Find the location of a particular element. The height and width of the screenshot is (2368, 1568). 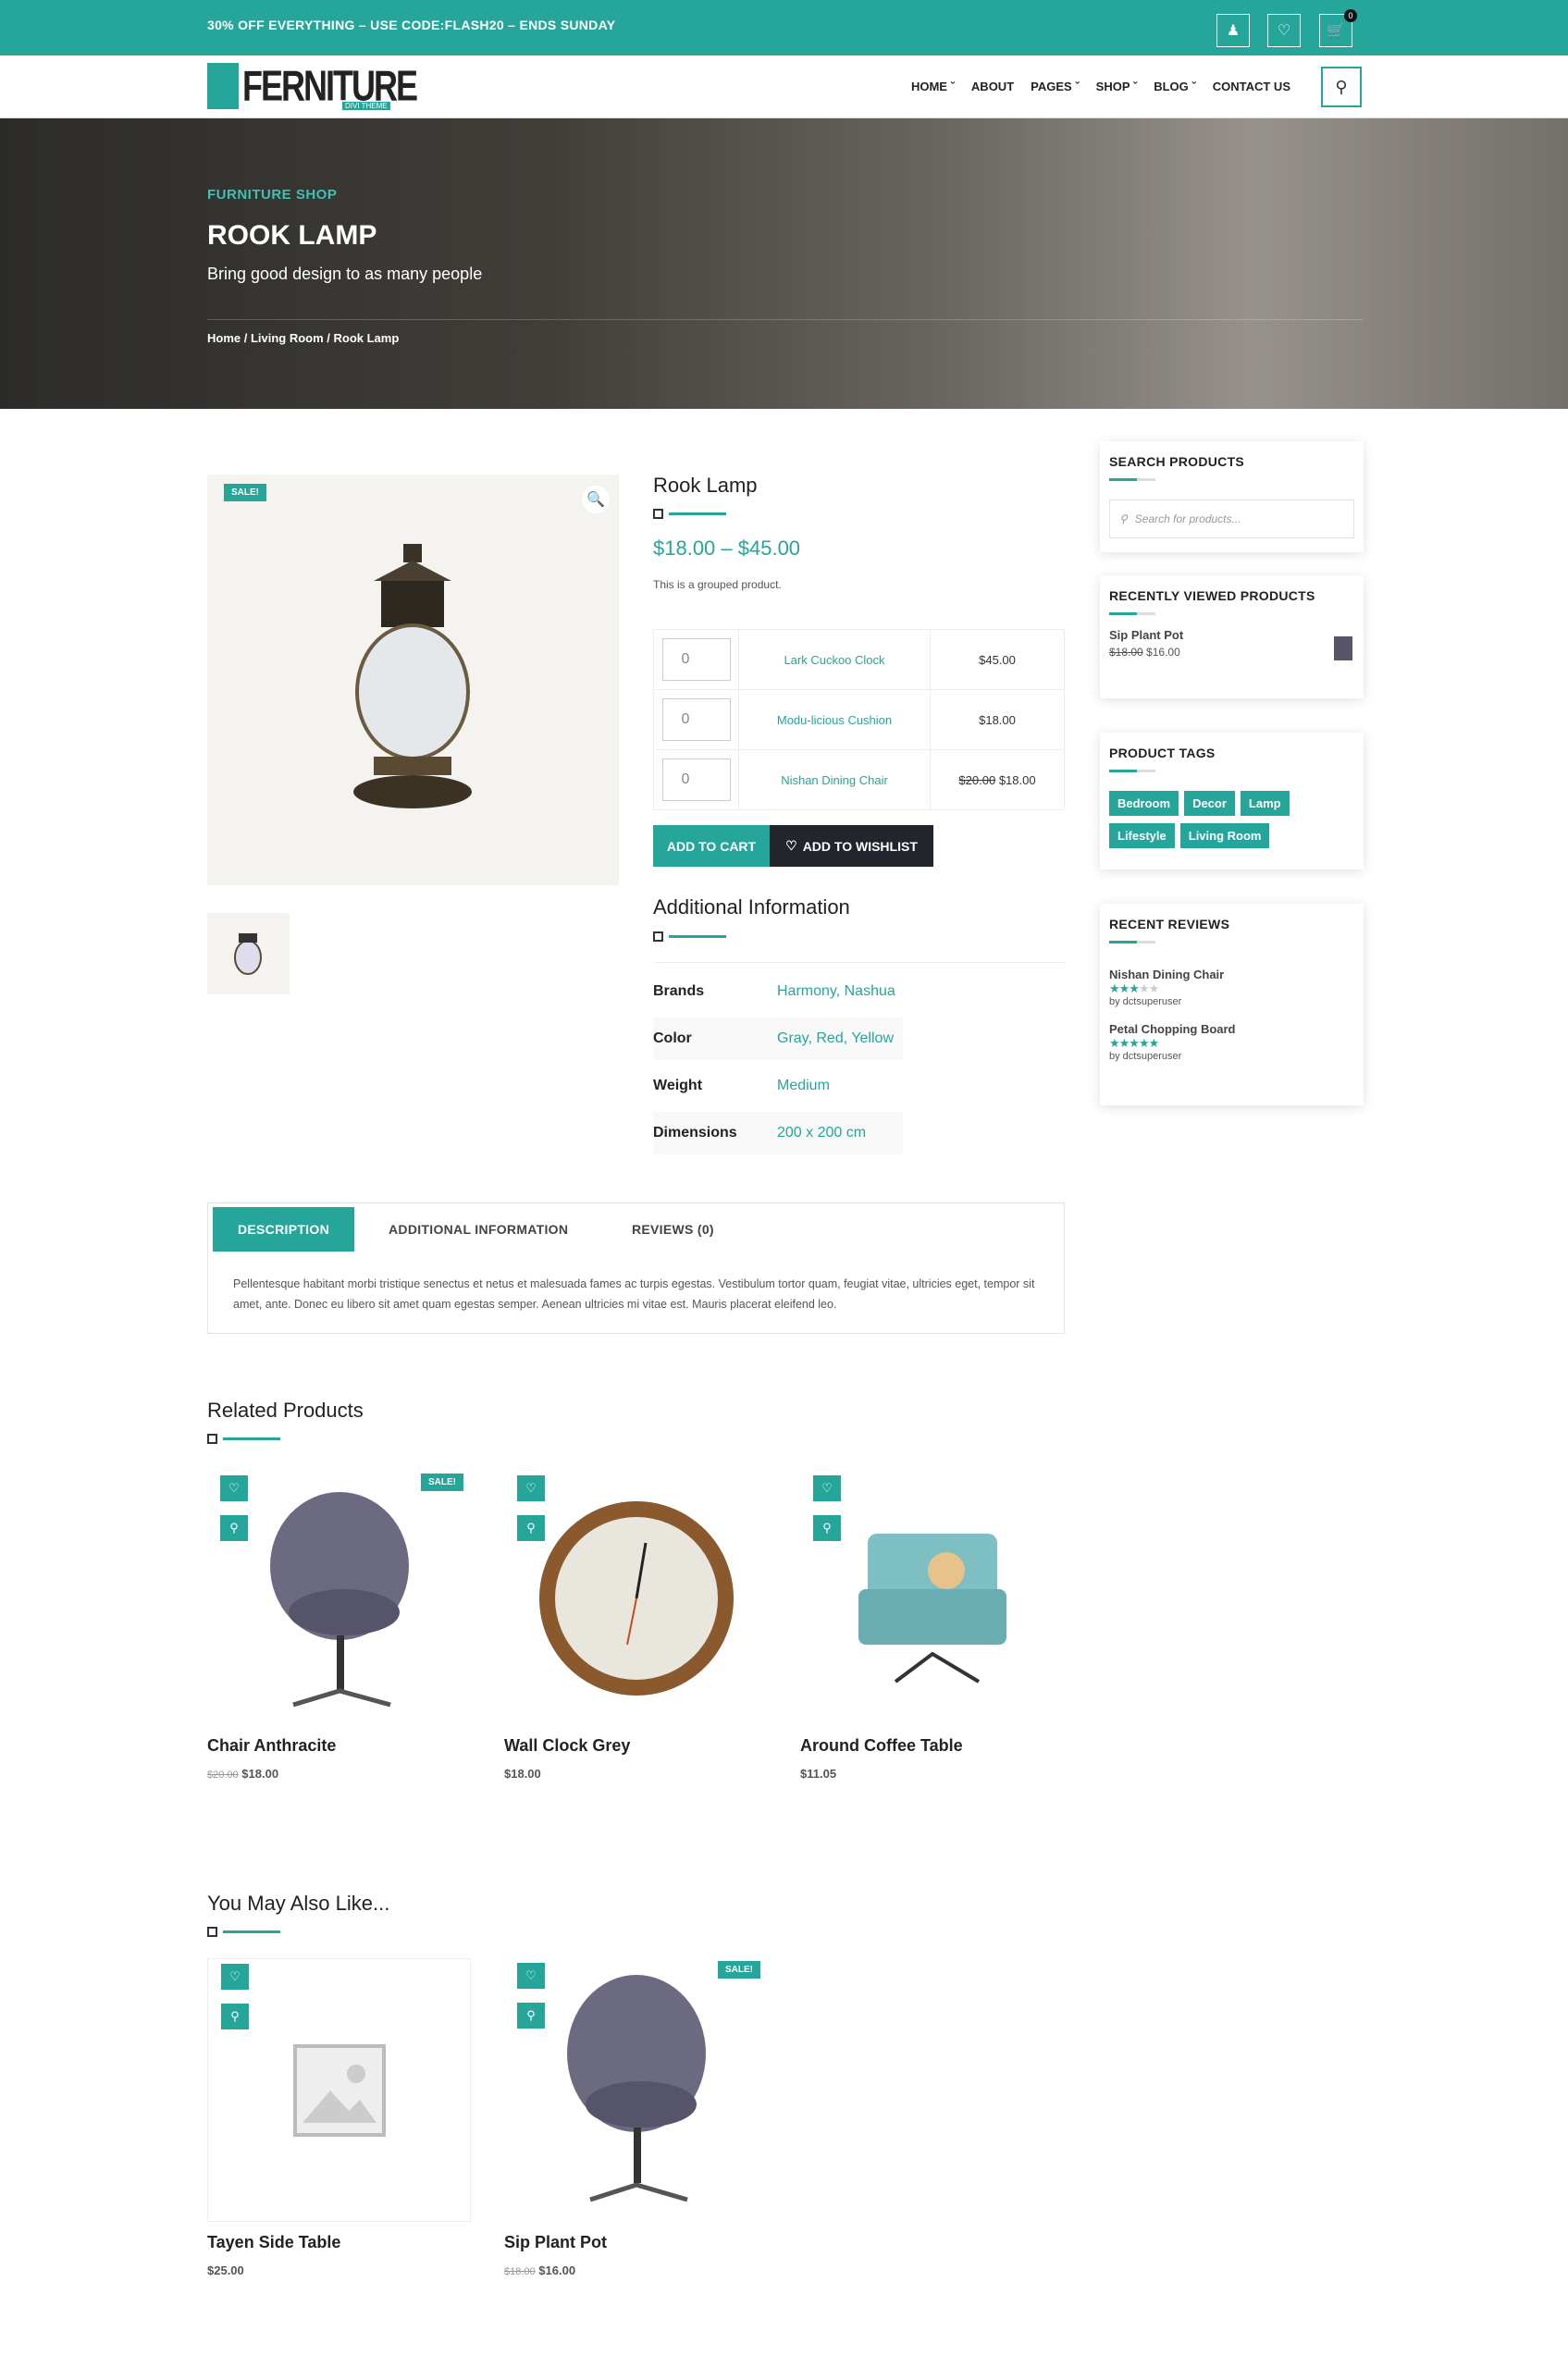

tag-bedroom: Bedroom is located at coordinates (1144, 803).